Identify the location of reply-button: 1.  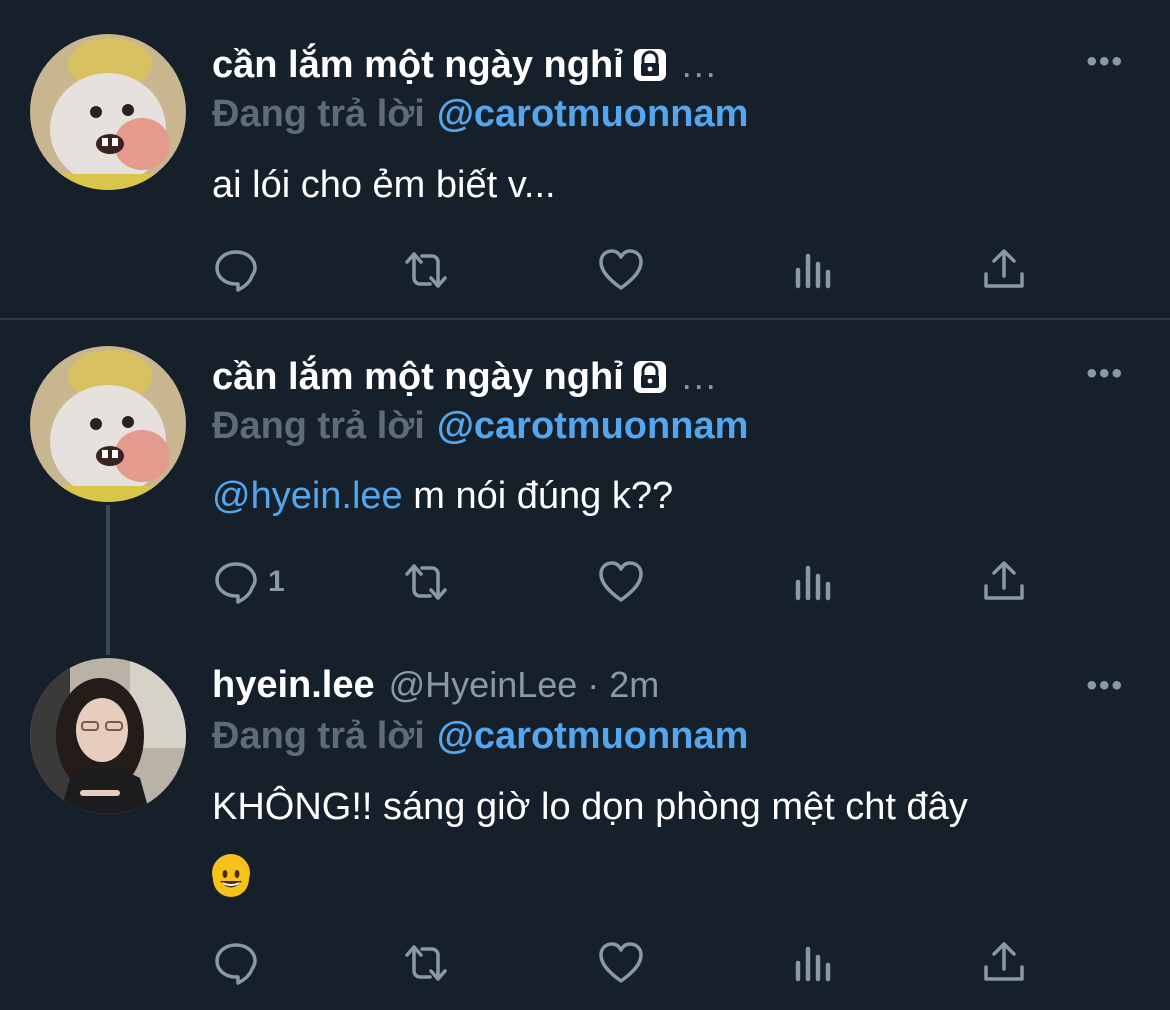
(248, 582).